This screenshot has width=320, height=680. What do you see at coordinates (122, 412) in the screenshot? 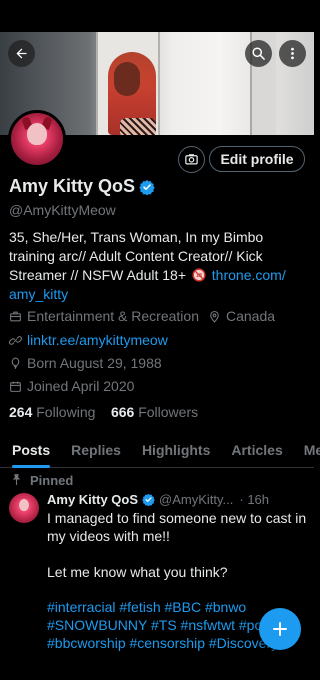
I see `followers-count: 666` at bounding box center [122, 412].